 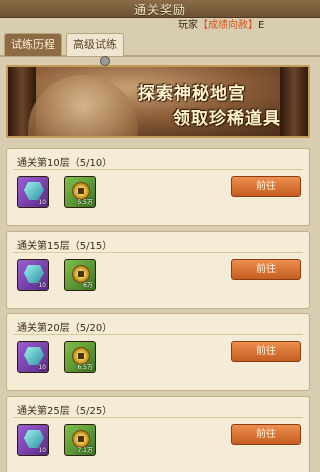 I want to click on coin-quantity: 6万, so click(x=88, y=285).